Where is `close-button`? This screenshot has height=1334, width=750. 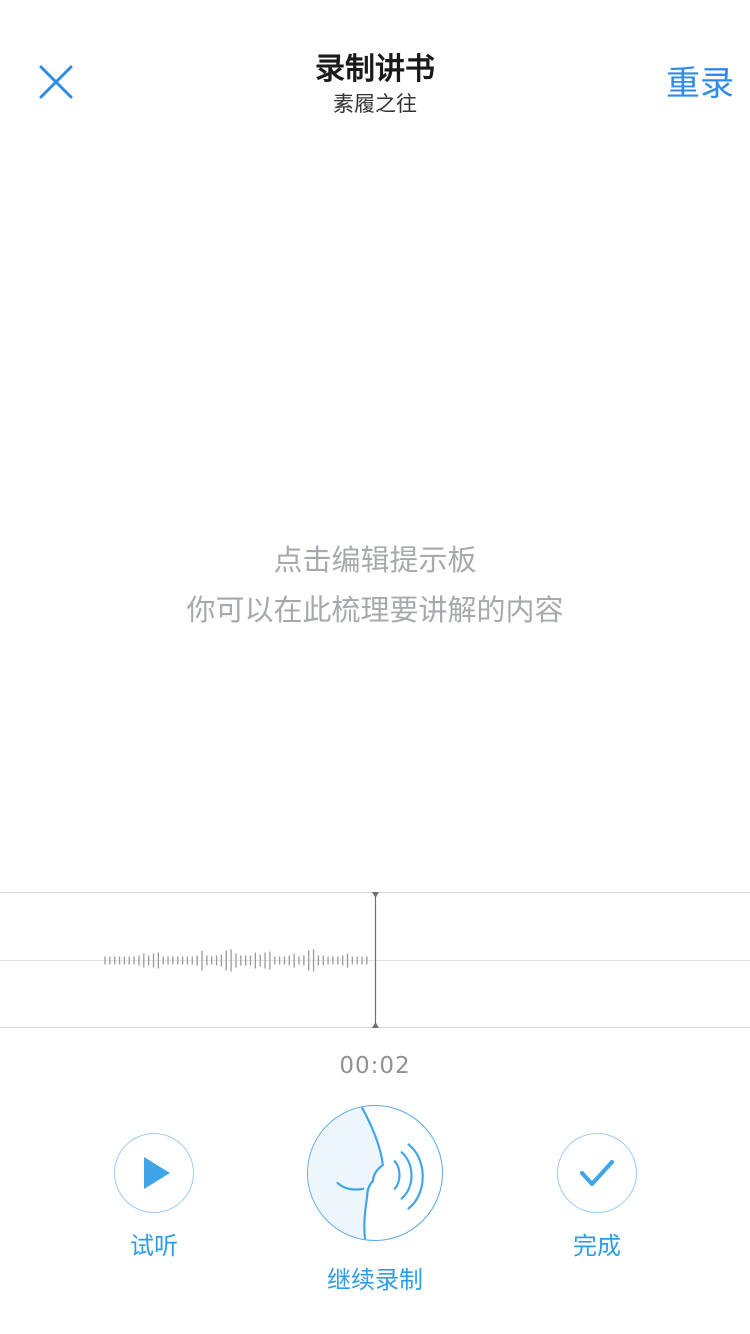 close-button is located at coordinates (56, 82).